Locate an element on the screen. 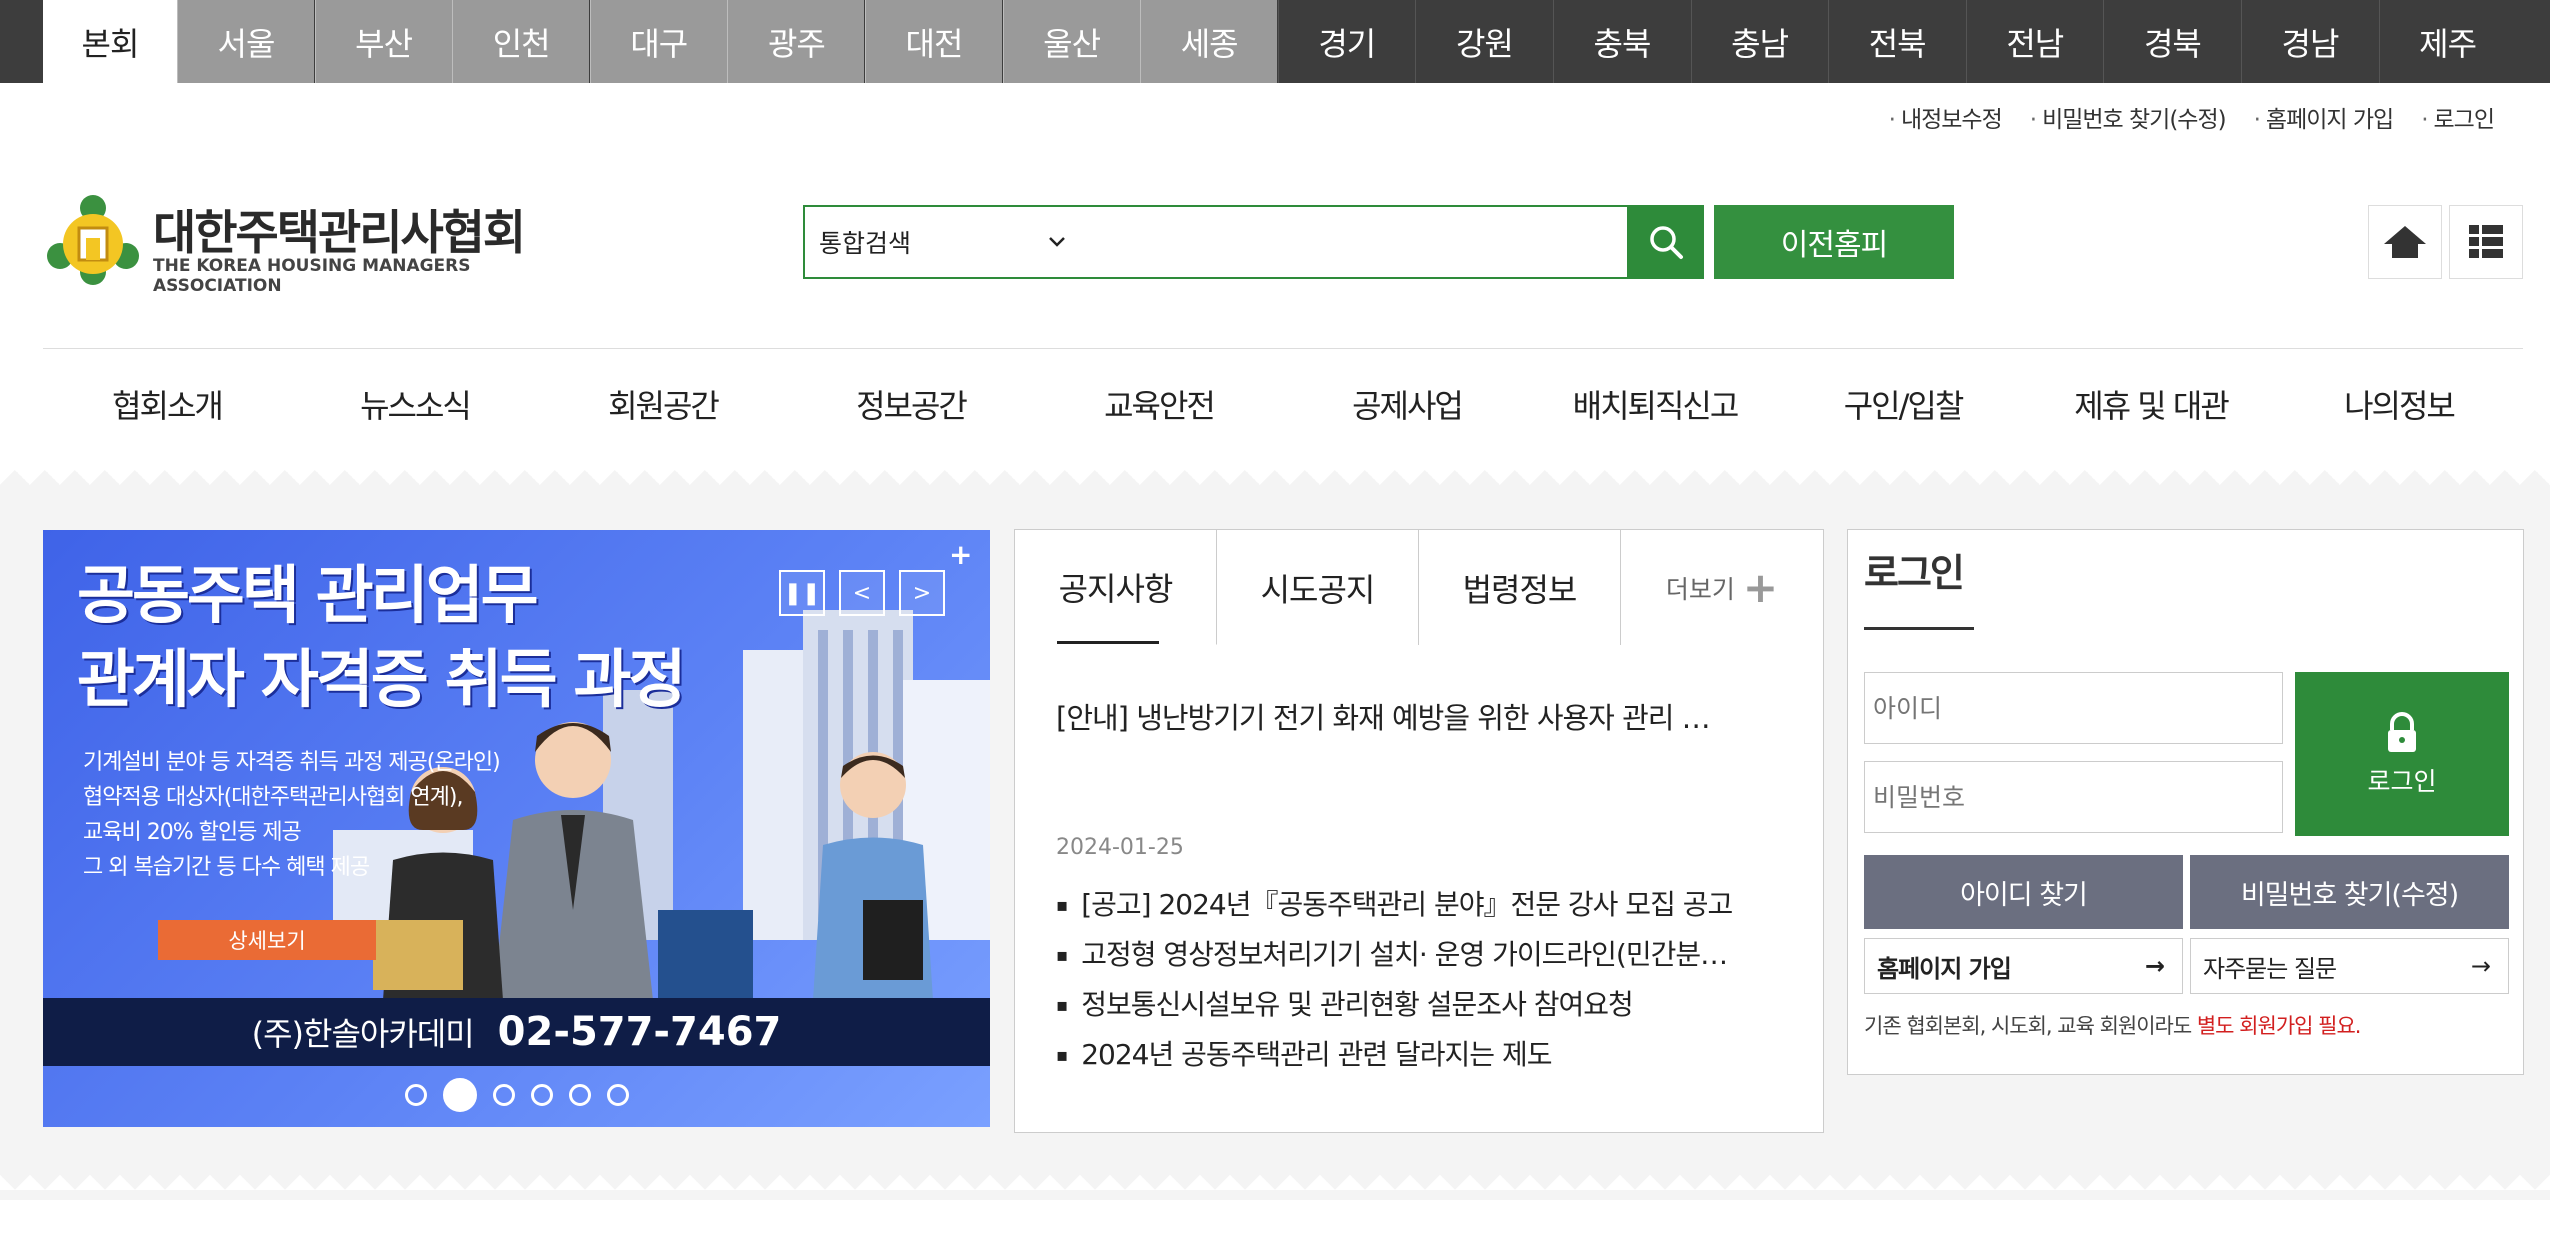 The height and width of the screenshot is (1238, 2550). nav-item: 배치퇴직신고 is located at coordinates (1655, 404).